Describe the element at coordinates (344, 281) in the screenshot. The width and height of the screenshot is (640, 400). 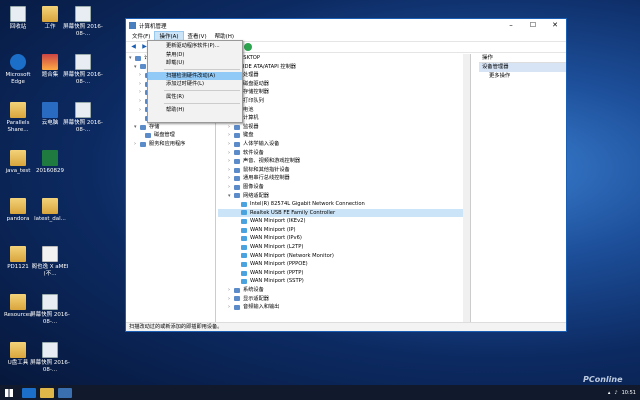
I see `device-item: WAN Miniport (SSTP)` at that location.